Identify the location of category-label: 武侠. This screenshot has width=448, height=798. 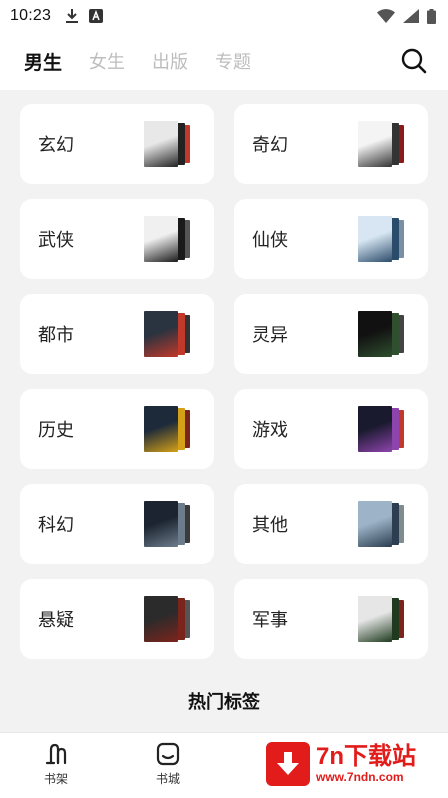
(56, 240).